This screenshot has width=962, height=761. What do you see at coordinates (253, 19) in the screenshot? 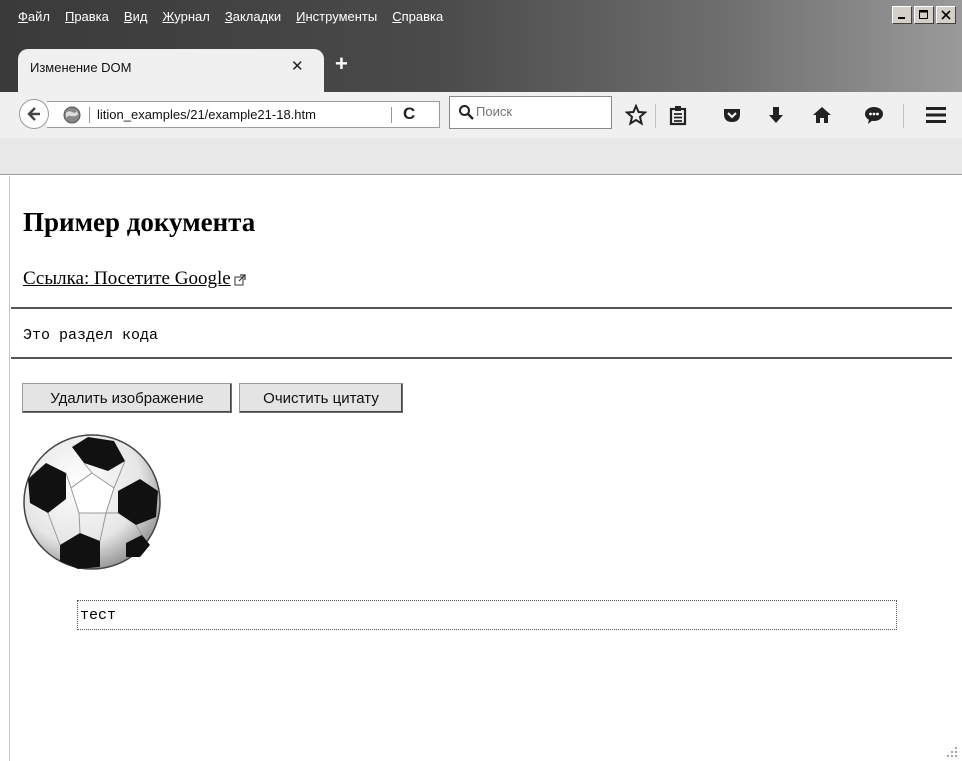
I see `menu-bookmarks: Закладки` at bounding box center [253, 19].